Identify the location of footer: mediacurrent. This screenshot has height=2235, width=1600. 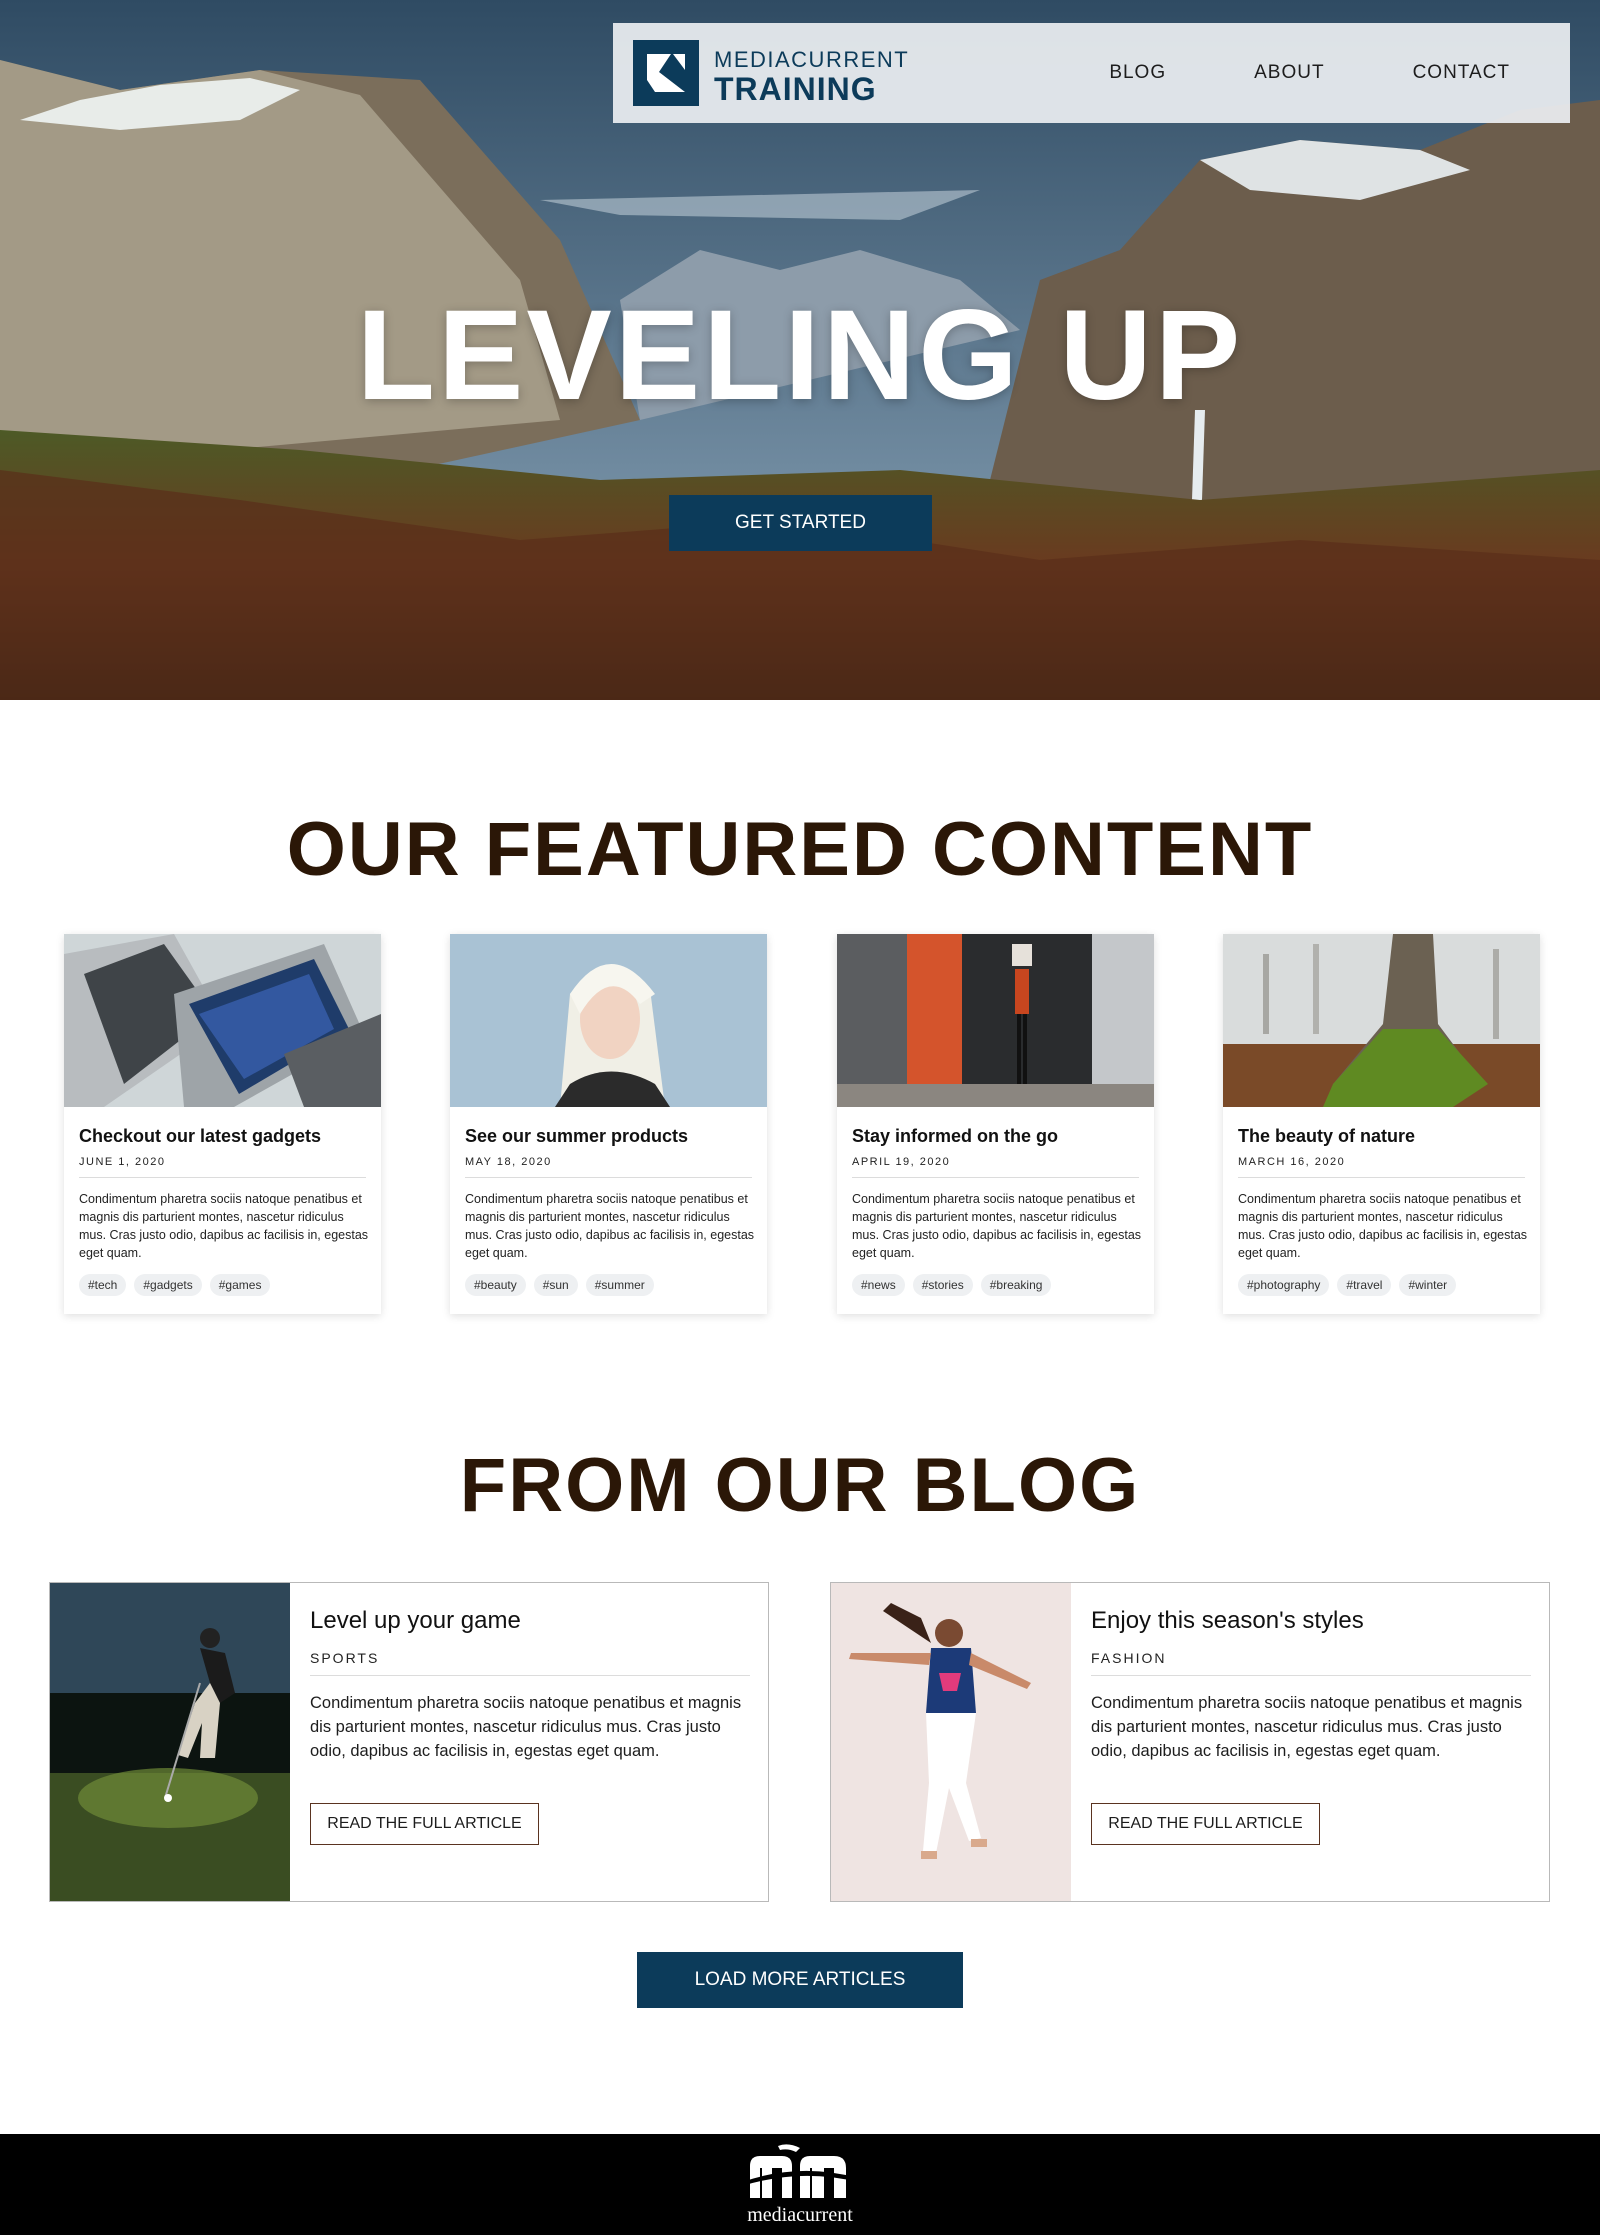
(800, 2184).